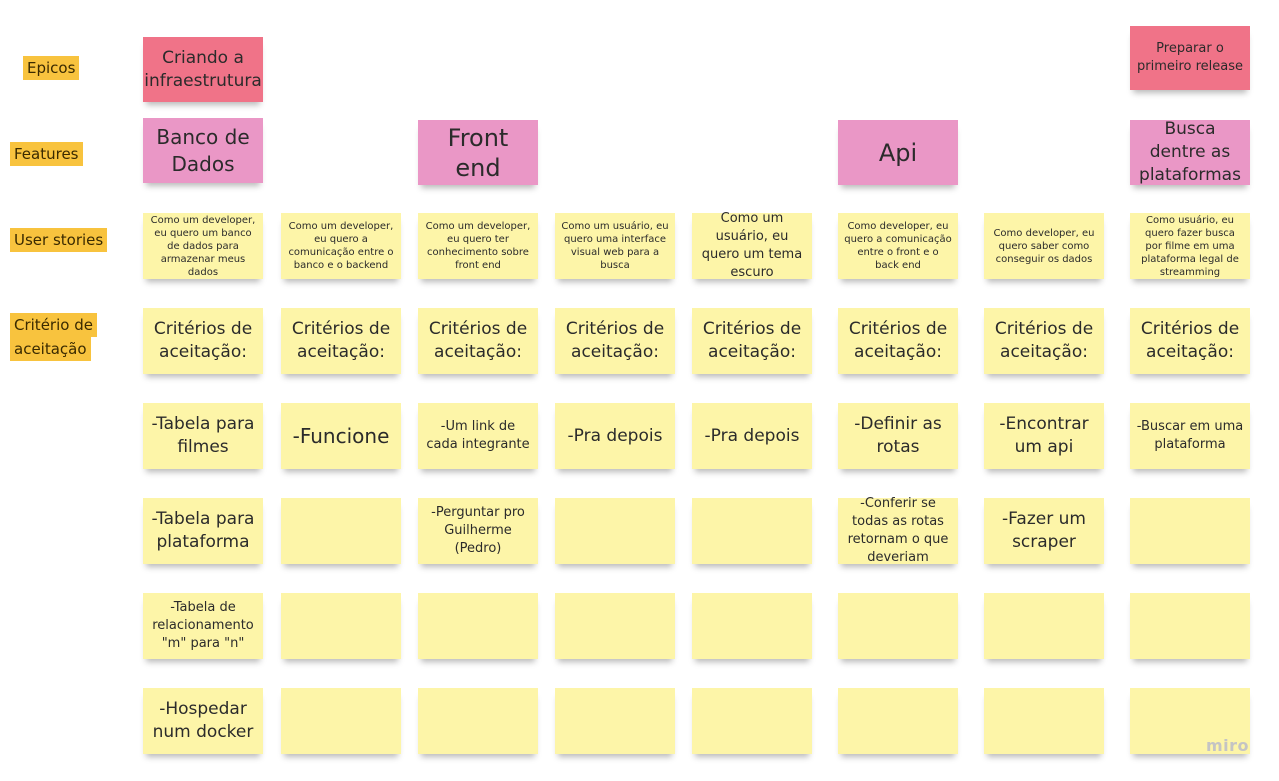 The height and width of the screenshot is (781, 1279). I want to click on feature-sticky: Busca dentre as plataformas, so click(1190, 152).